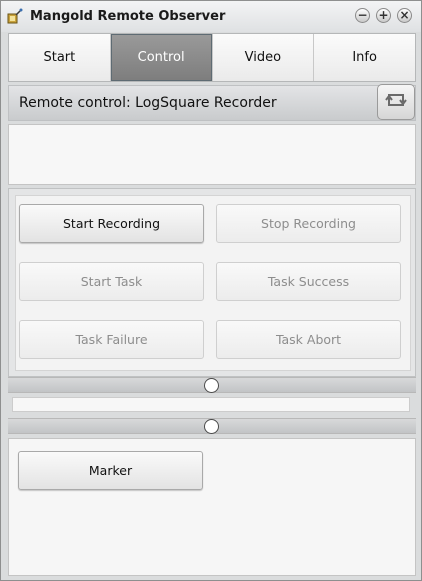  What do you see at coordinates (161, 57) in the screenshot?
I see `tab-control: Control` at bounding box center [161, 57].